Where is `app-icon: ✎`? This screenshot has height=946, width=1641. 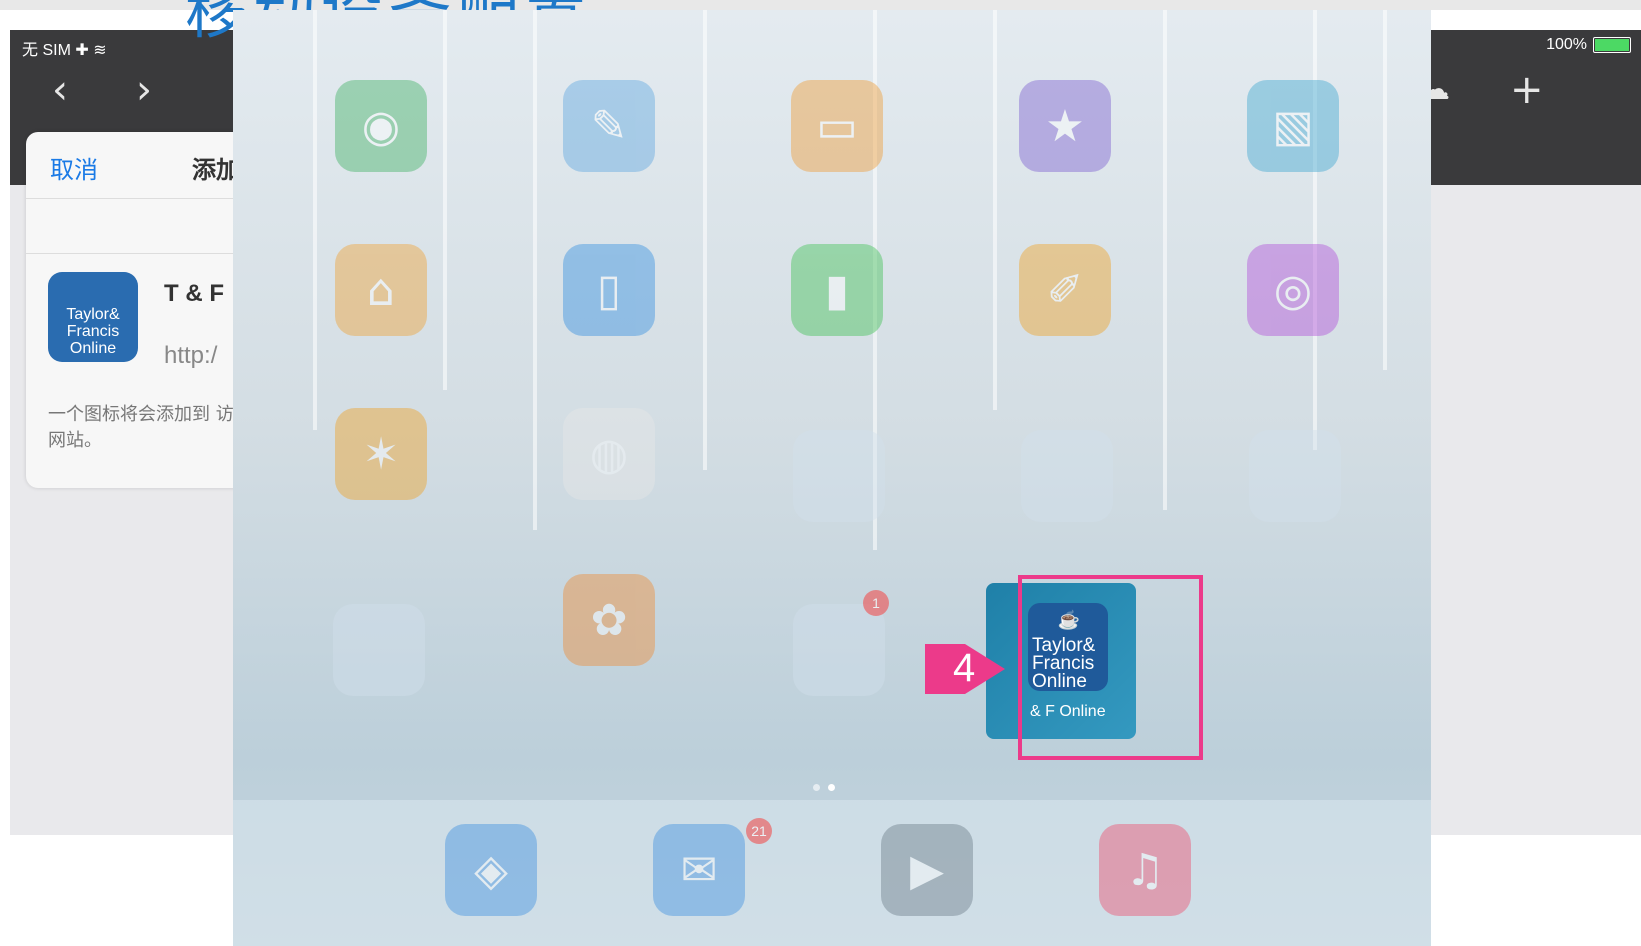
app-icon: ✎ is located at coordinates (609, 126).